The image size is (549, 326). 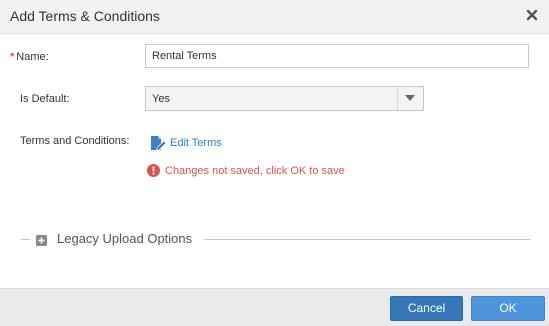 I want to click on ok-button: OK, so click(x=508, y=308).